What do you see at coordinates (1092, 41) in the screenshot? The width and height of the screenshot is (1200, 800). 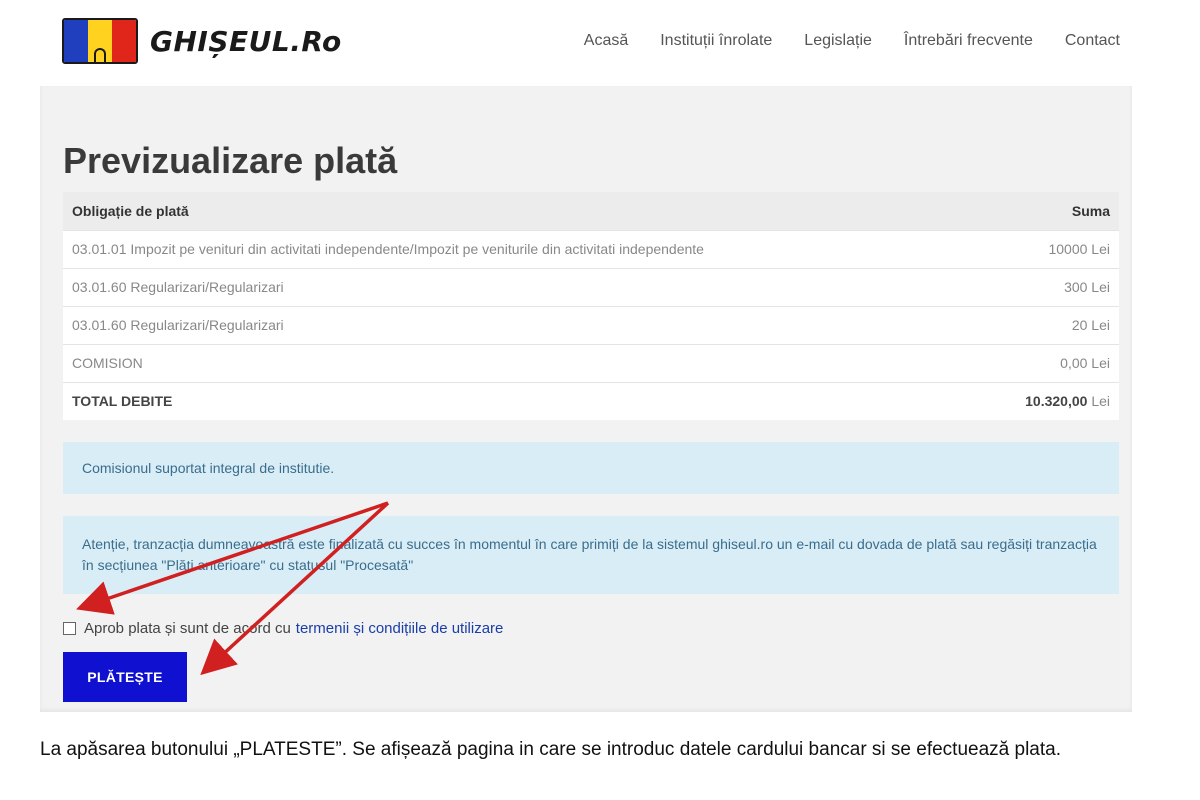 I see `nav-item-contact: Contact` at bounding box center [1092, 41].